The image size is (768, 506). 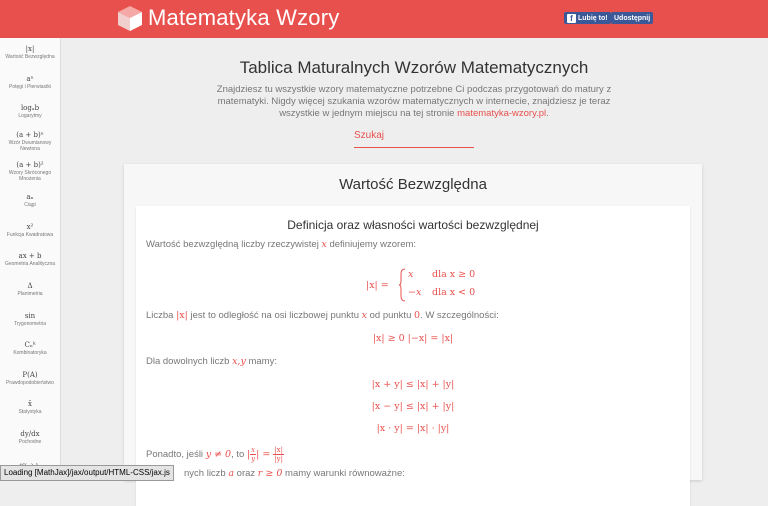 I want to click on sidebar-item-symbol: P(A), so click(x=30, y=374).